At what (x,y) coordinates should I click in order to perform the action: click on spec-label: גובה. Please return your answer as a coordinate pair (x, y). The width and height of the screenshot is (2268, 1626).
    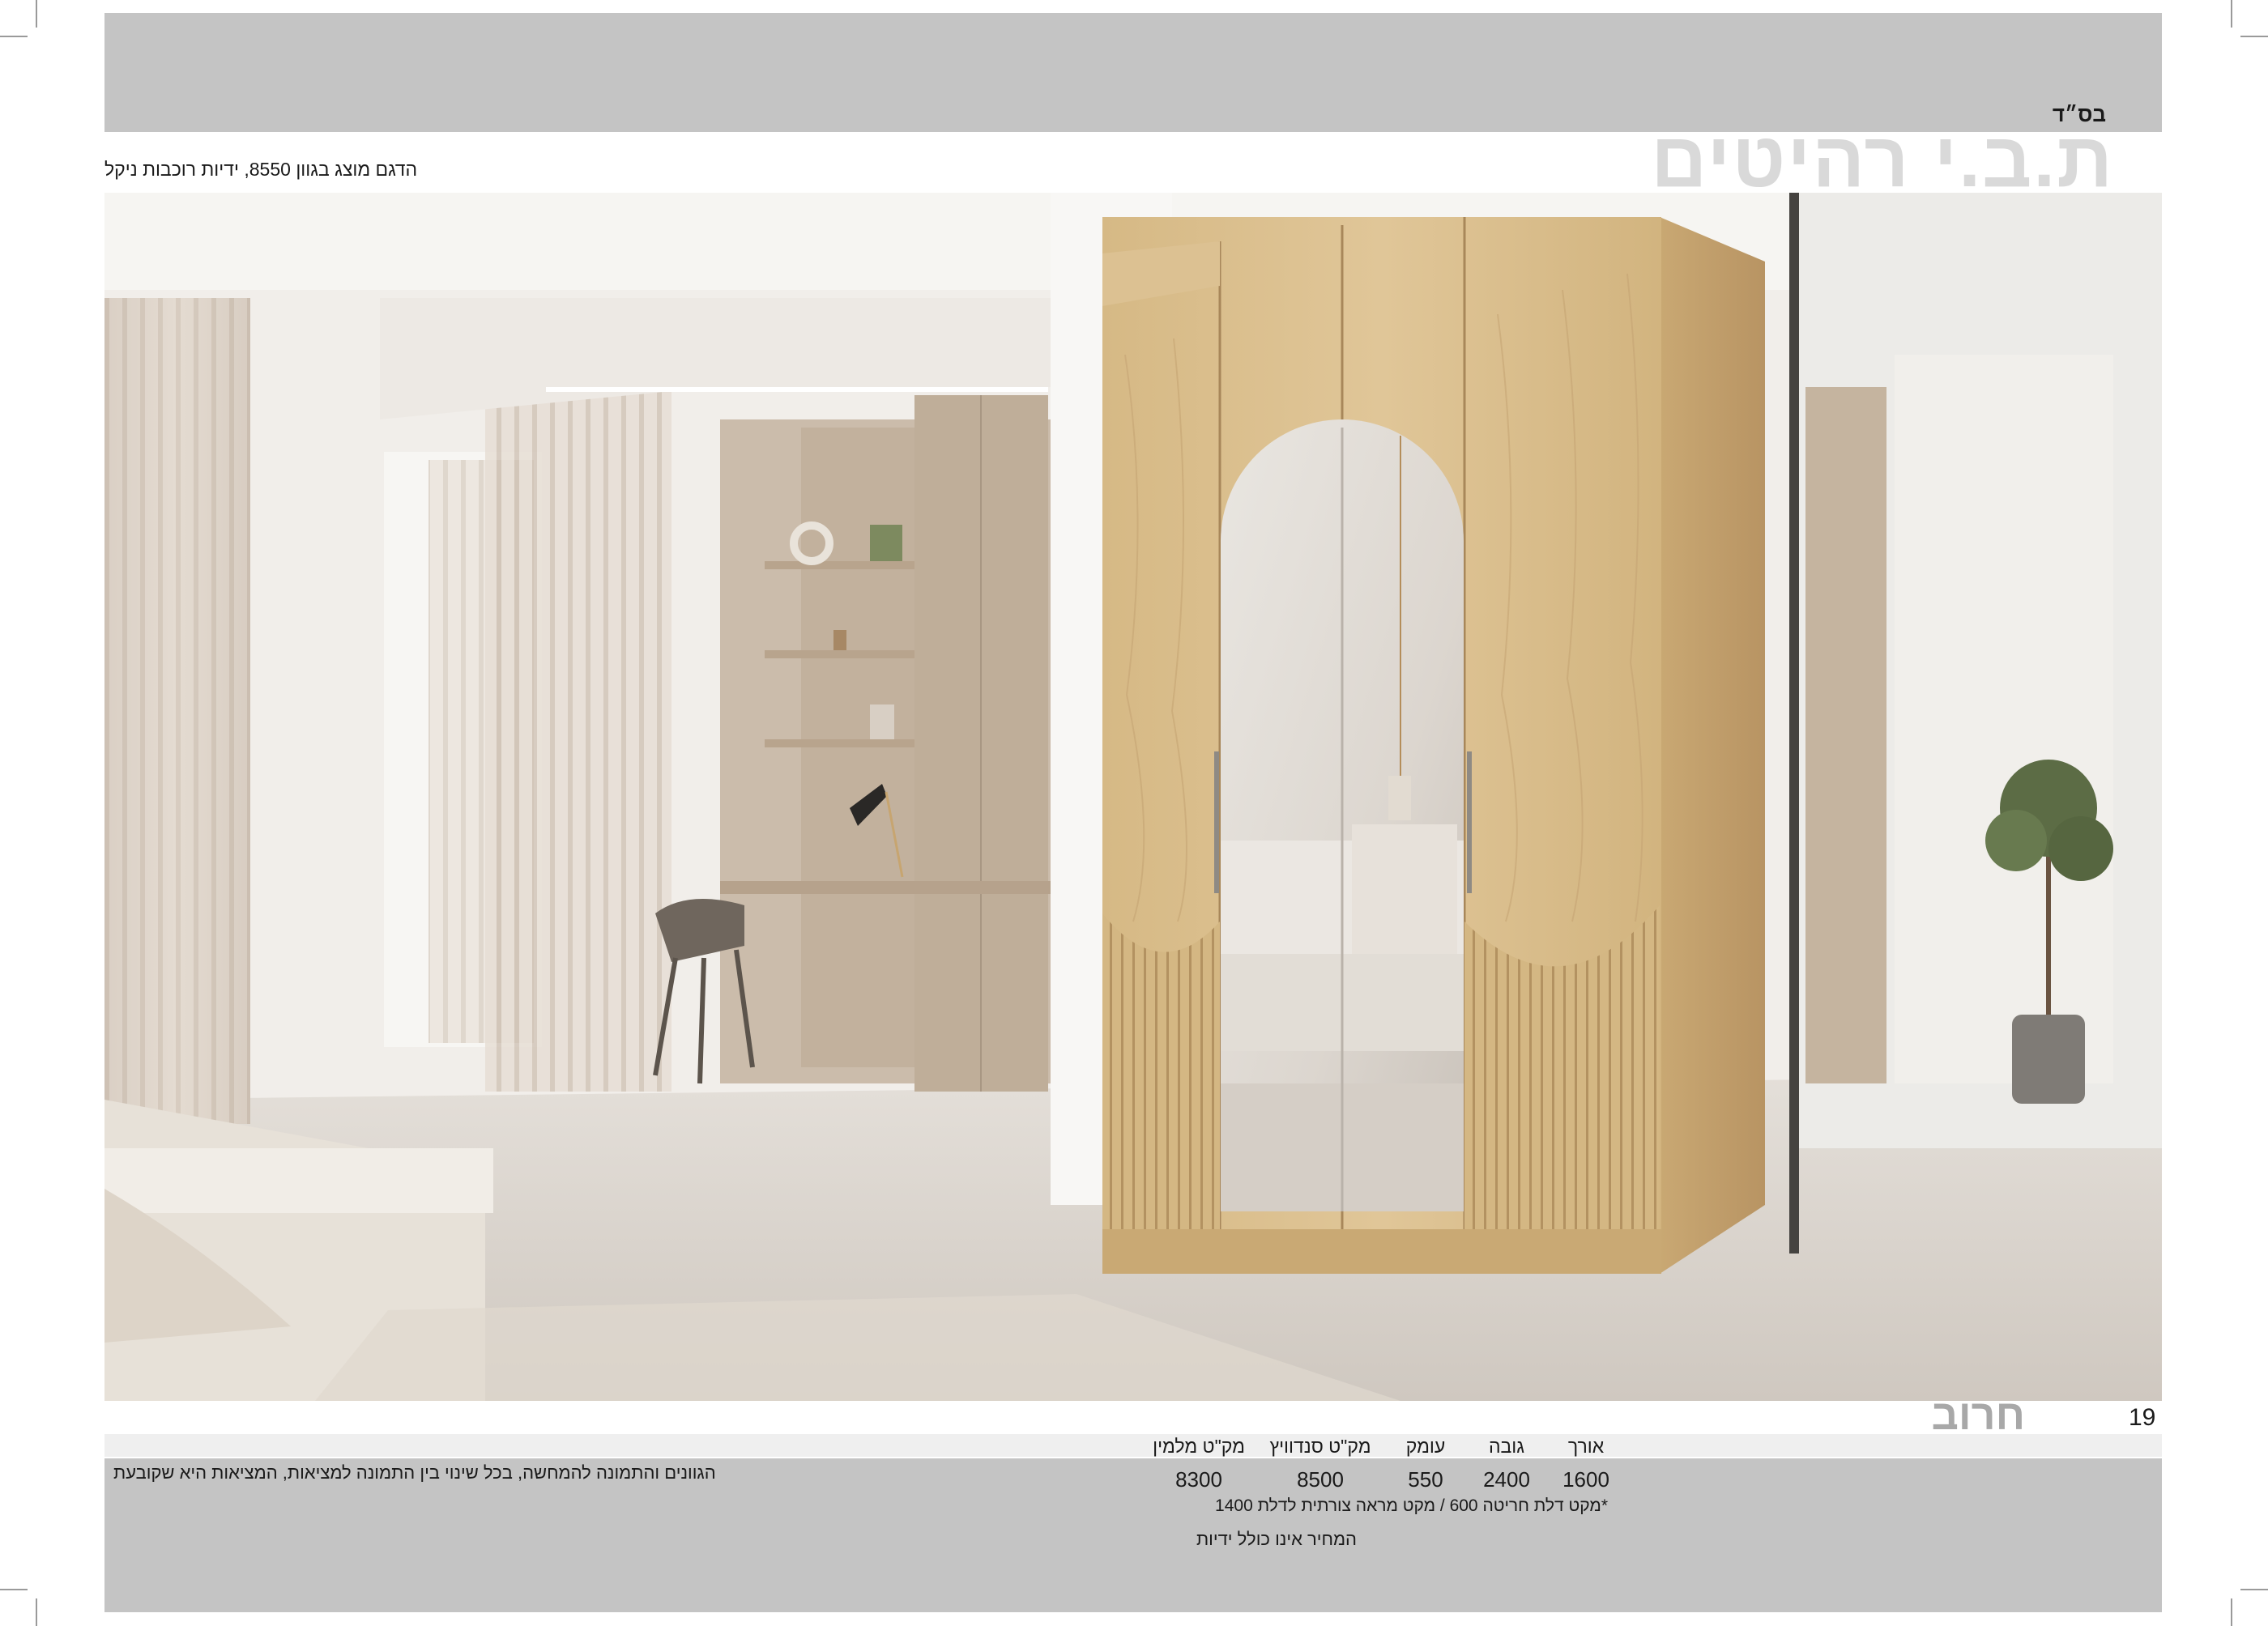
    Looking at the image, I should click on (1506, 1446).